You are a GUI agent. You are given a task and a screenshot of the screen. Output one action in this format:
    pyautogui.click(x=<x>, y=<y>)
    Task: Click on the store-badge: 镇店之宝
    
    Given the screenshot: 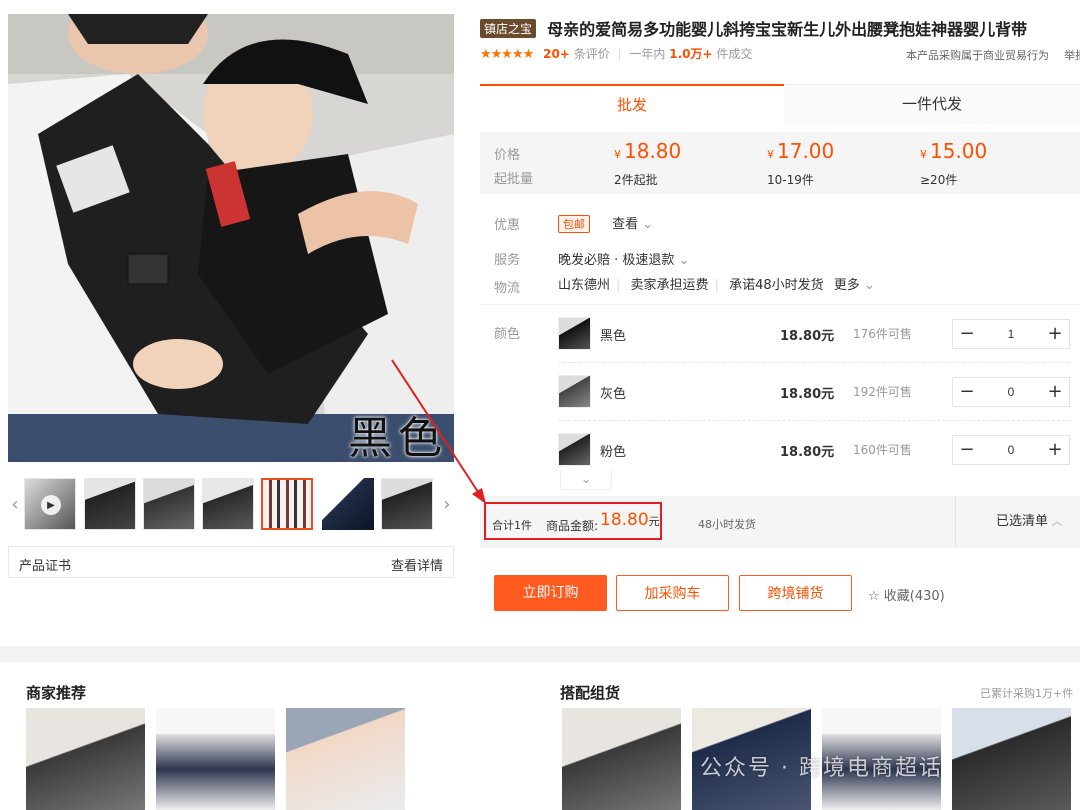 What is the action you would take?
    pyautogui.click(x=508, y=28)
    